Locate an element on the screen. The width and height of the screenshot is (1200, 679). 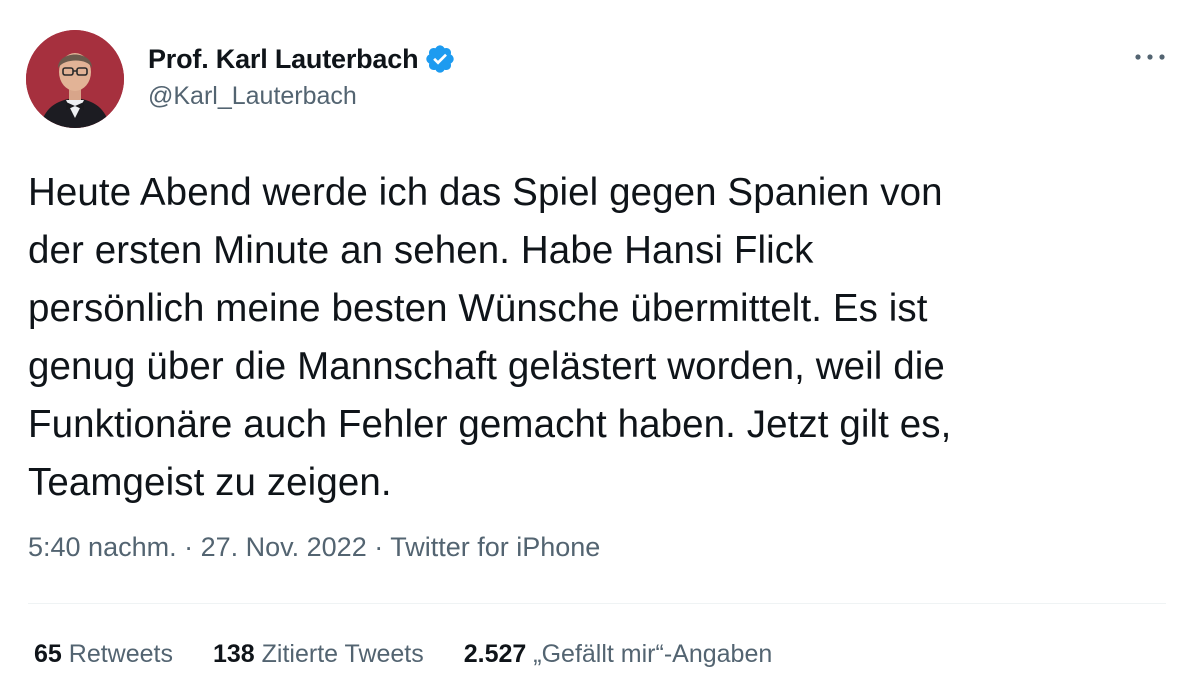
tweet-header: Prof. Karl Lauterbach @Karl_Lauterbach is located at coordinates (601, 80).